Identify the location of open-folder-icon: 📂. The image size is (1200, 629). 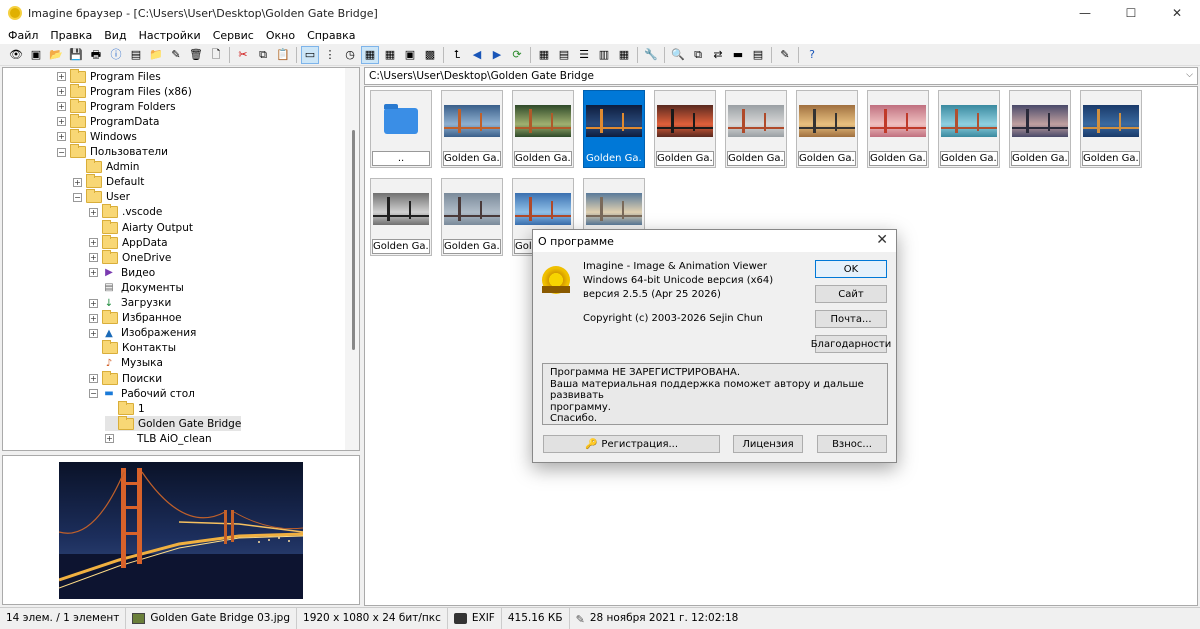
(56, 55).